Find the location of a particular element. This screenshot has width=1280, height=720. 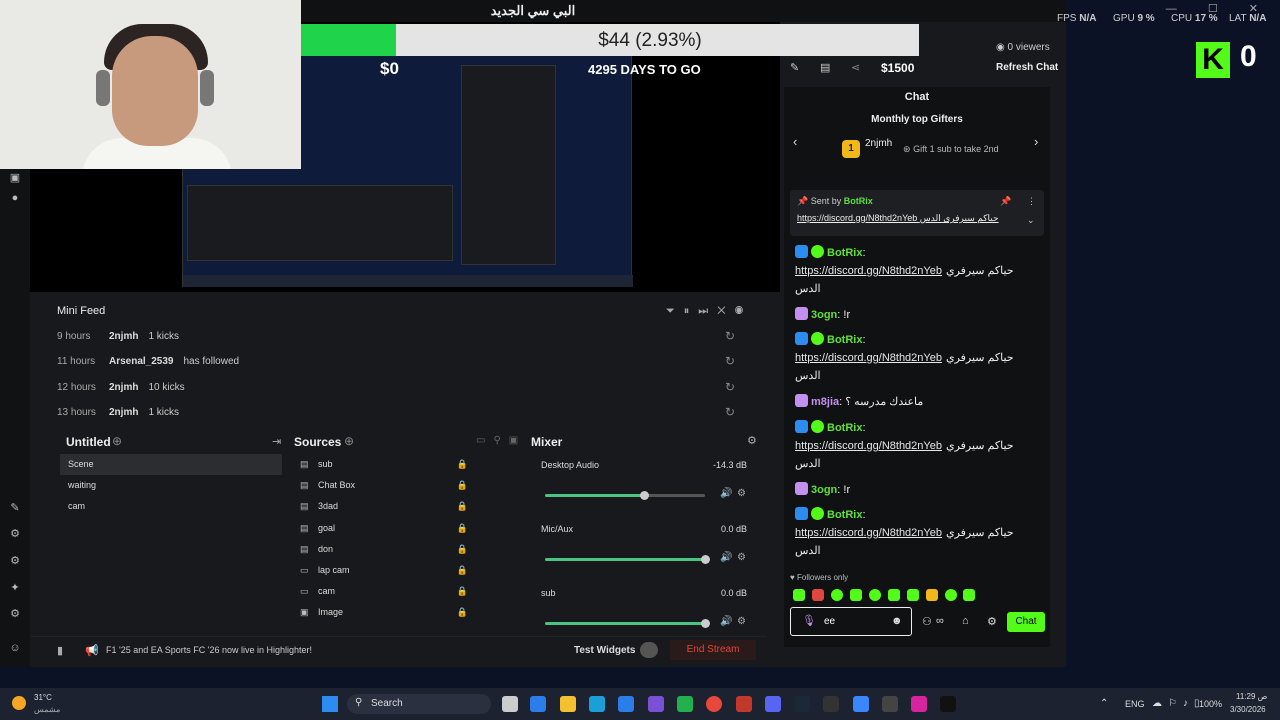

source-item: ▤ 3dad 🔒 is located at coordinates (403, 506).